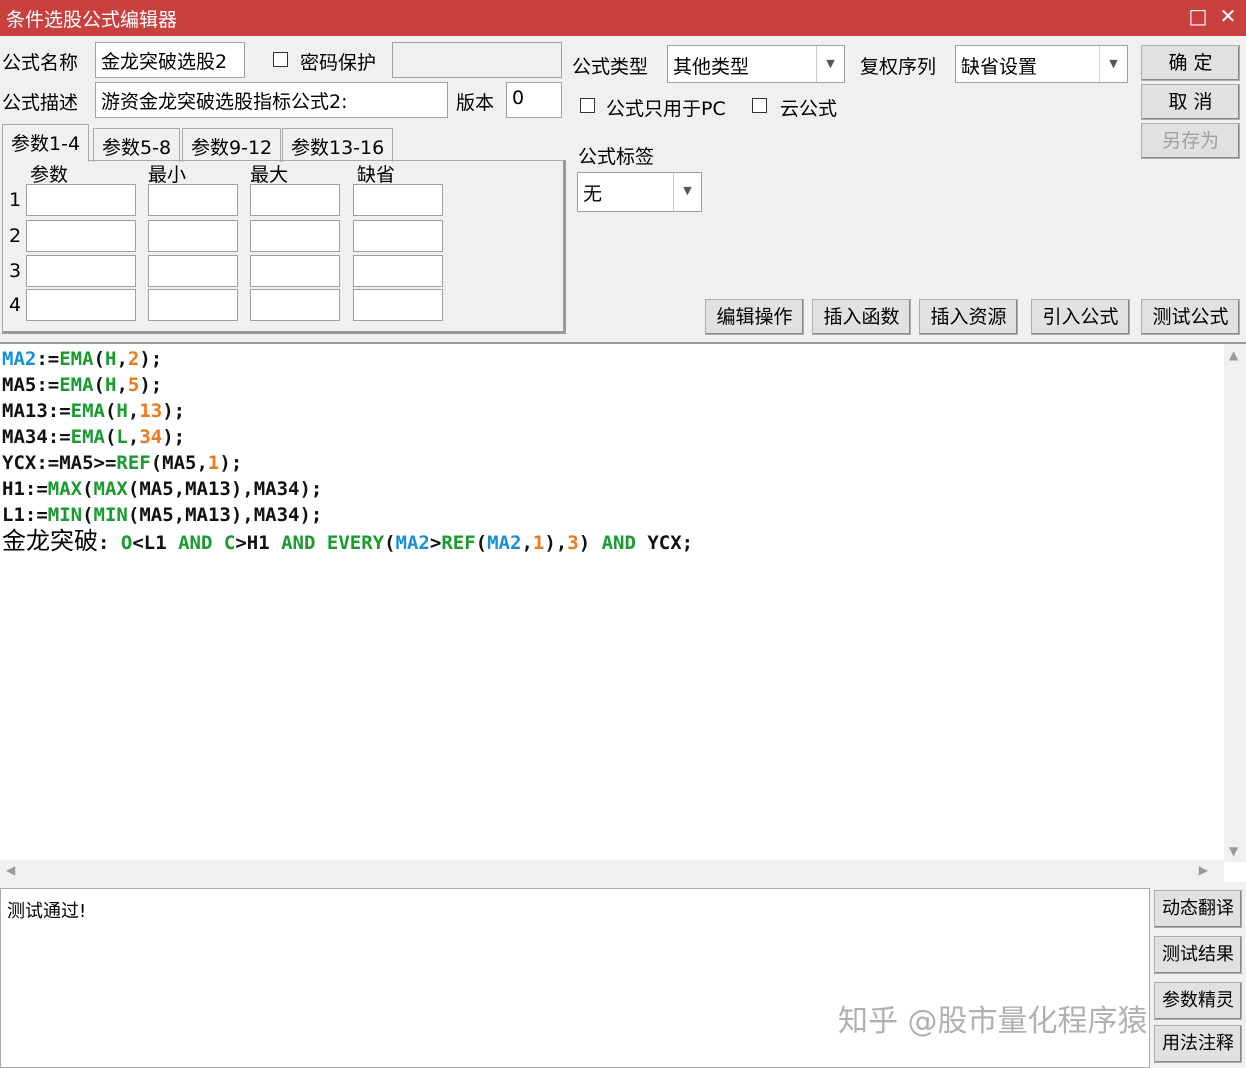  What do you see at coordinates (347, 489) in the screenshot?
I see `code-line: H1:=MAX(MAX(MA5,MA13),MA34);` at bounding box center [347, 489].